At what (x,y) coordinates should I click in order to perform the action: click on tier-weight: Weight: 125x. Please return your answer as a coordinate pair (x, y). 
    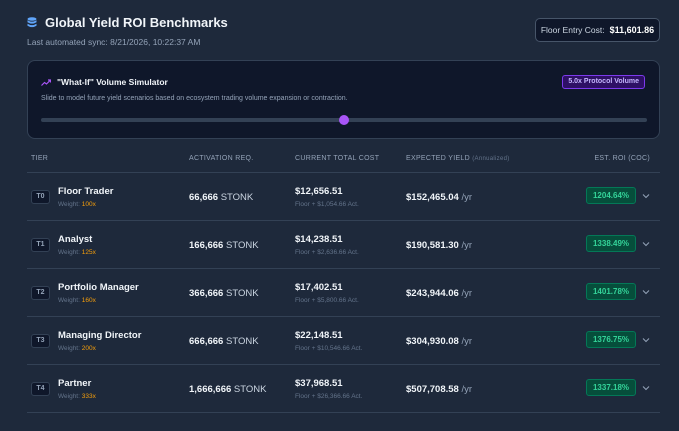
    Looking at the image, I should click on (77, 252).